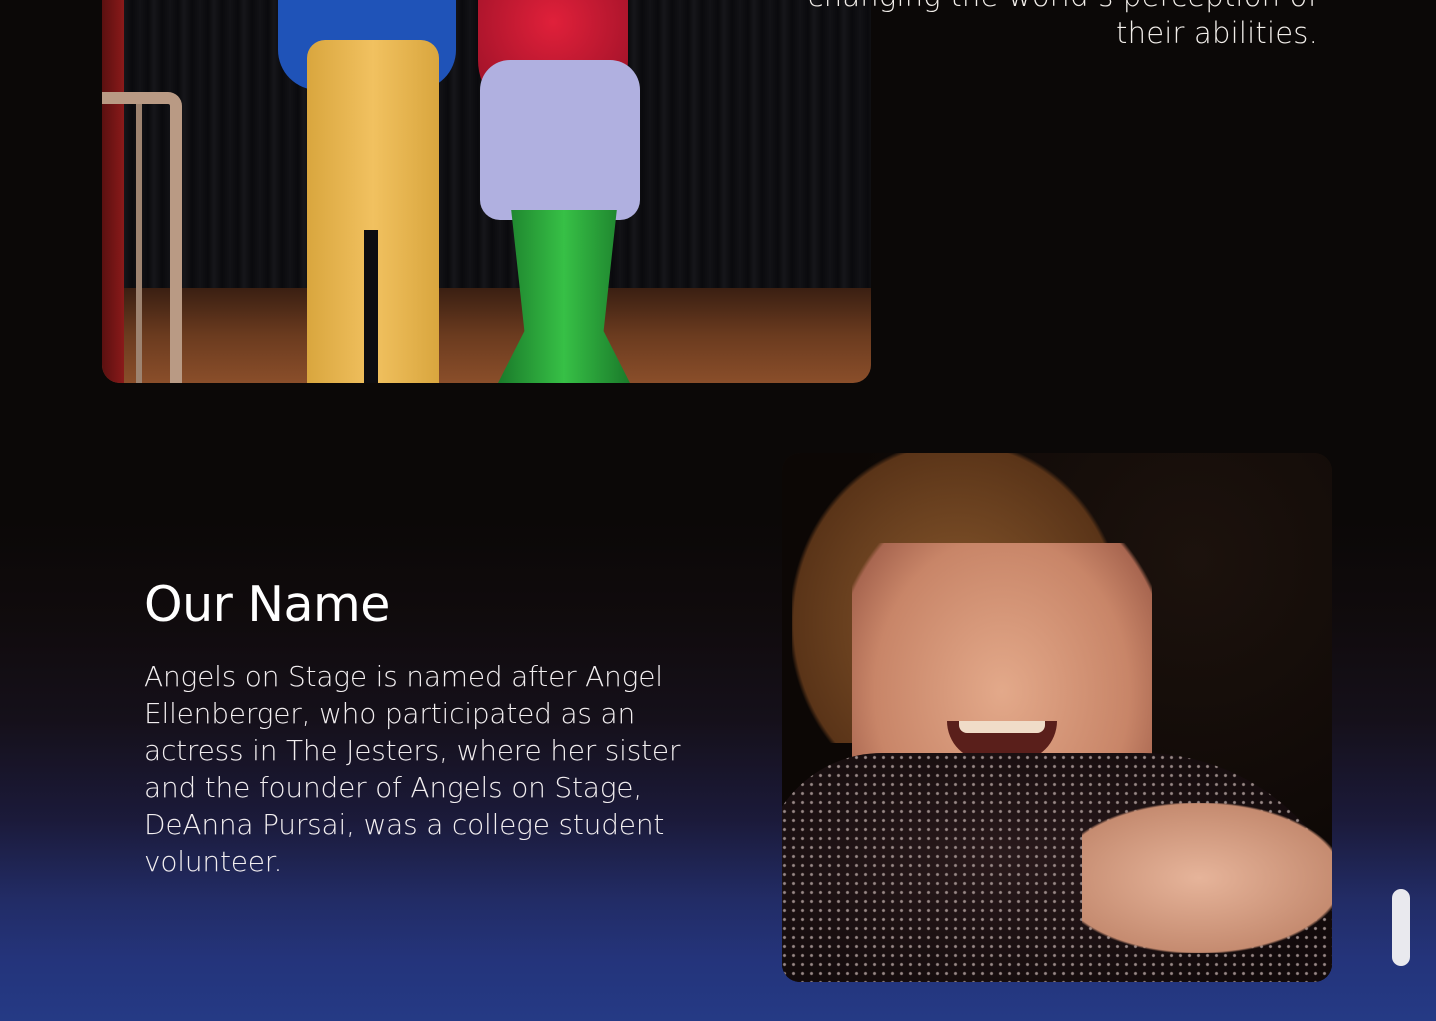 The height and width of the screenshot is (1021, 1436). I want to click on stage-railing, so click(142, 237).